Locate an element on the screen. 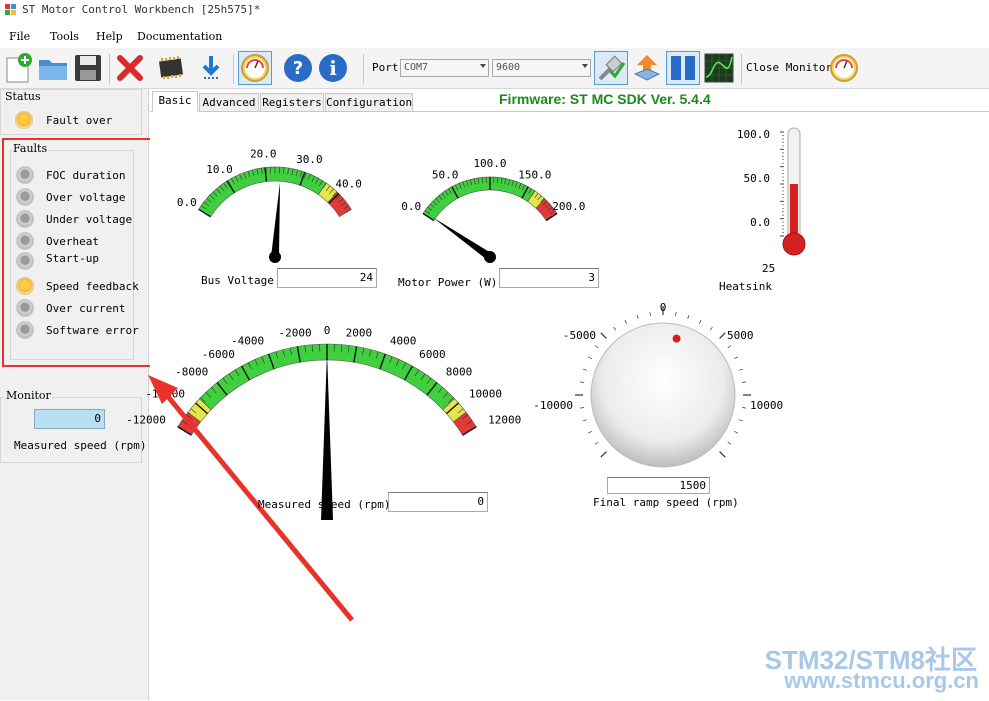 The width and height of the screenshot is (989, 701). watermark-line2: www.stmcu.org.cn is located at coordinates (881, 681).